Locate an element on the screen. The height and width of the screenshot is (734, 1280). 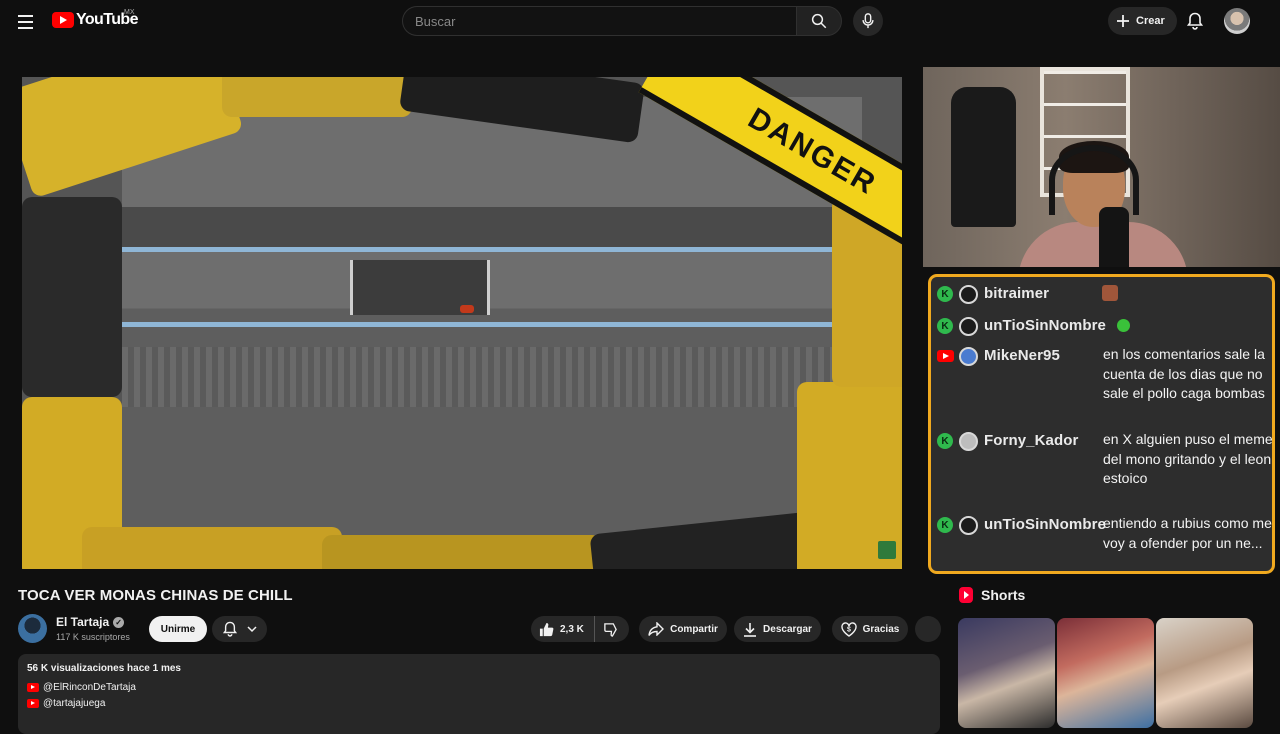
like-button: 2,3 K is located at coordinates (563, 629).